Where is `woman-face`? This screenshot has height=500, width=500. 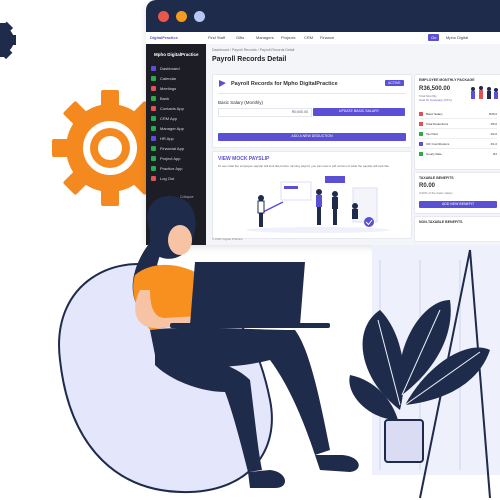
woman-face is located at coordinates (180, 240).